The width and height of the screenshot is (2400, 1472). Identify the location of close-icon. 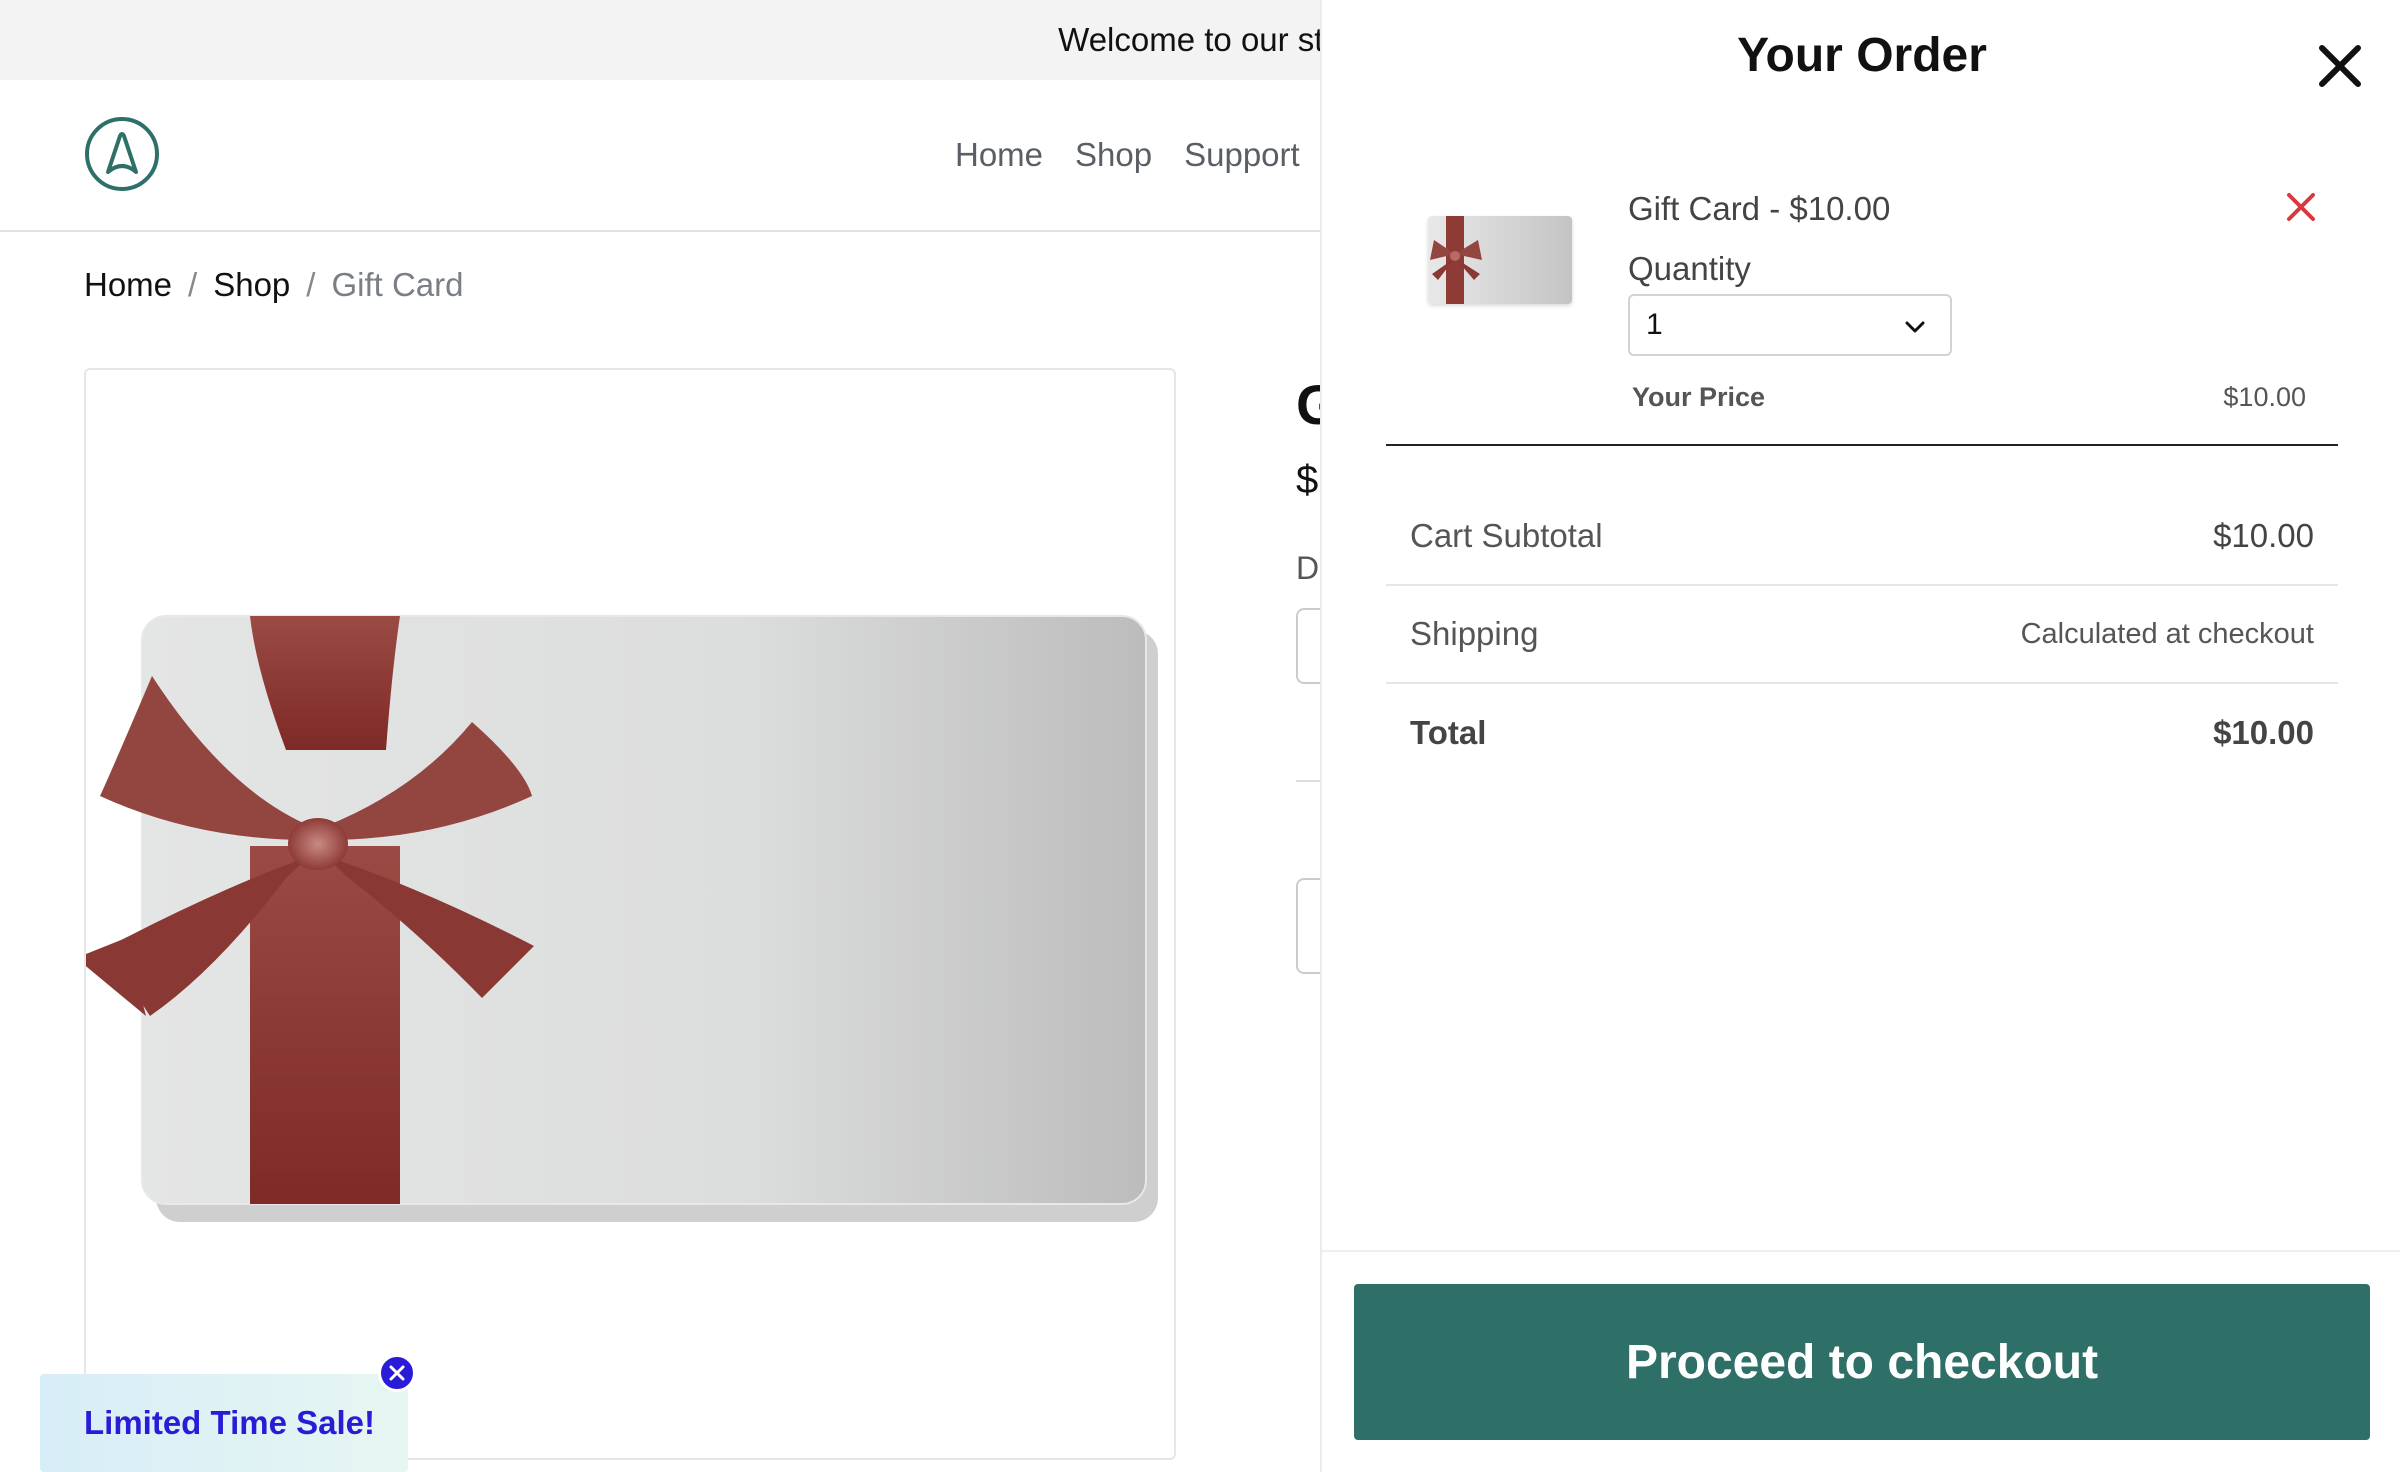
(2340, 66).